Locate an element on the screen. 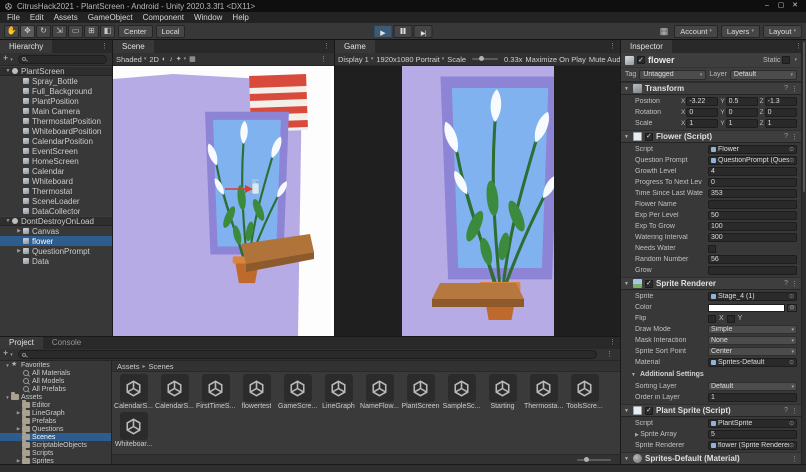 The width and height of the screenshot is (806, 472). hierarchy-item: flower is located at coordinates (56, 241).